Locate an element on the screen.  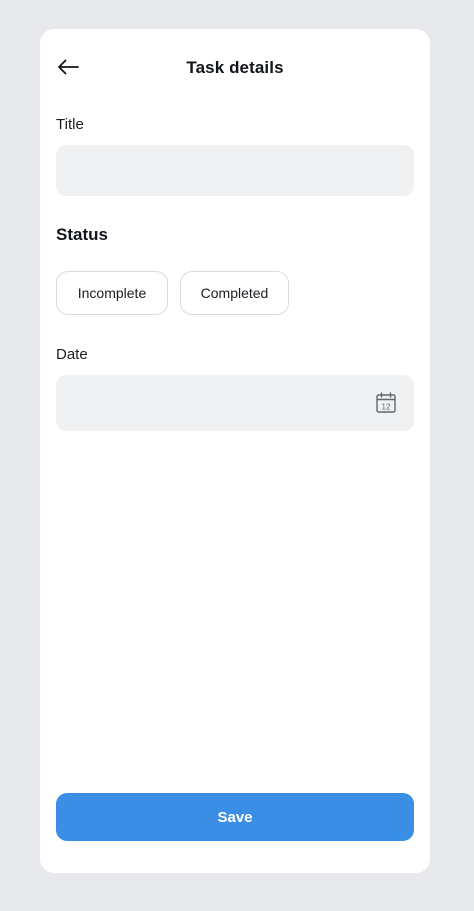
header: Task details is located at coordinates (235, 69).